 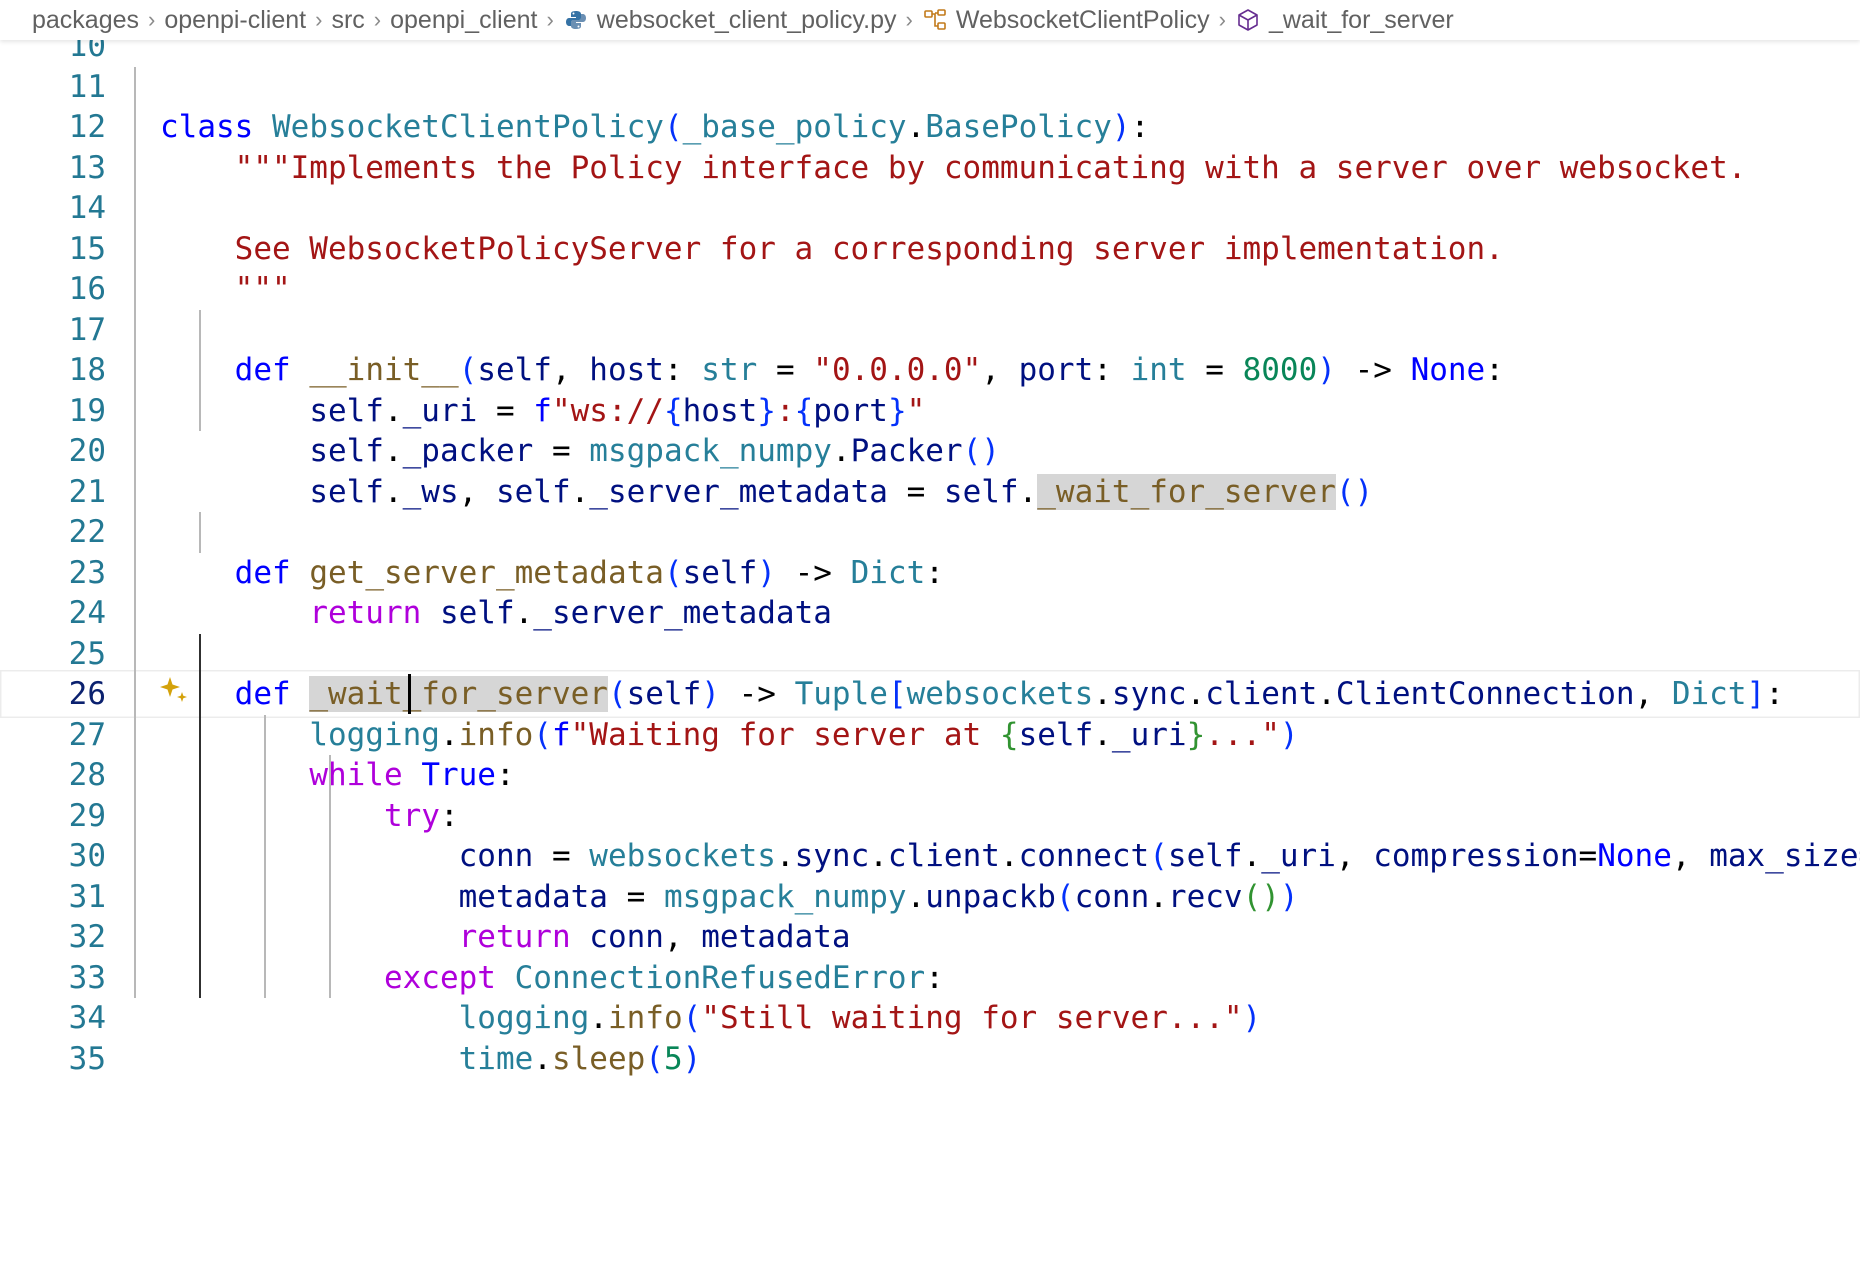 What do you see at coordinates (850, 410) in the screenshot?
I see `code-token: port` at bounding box center [850, 410].